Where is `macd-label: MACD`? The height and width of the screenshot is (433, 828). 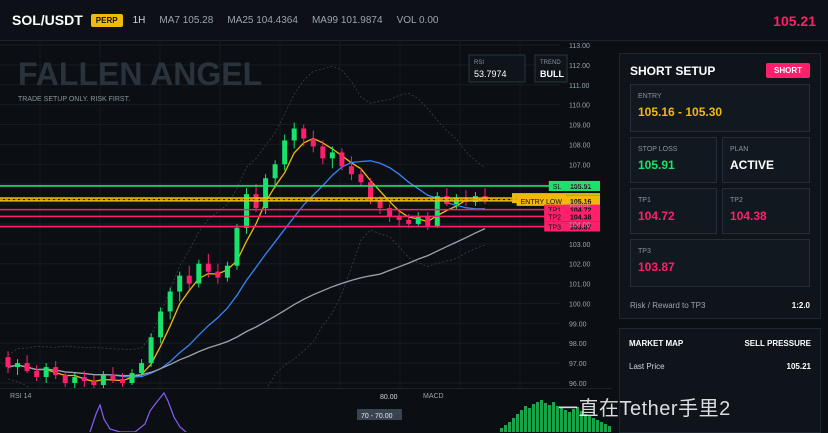
macd-label: MACD is located at coordinates (433, 396).